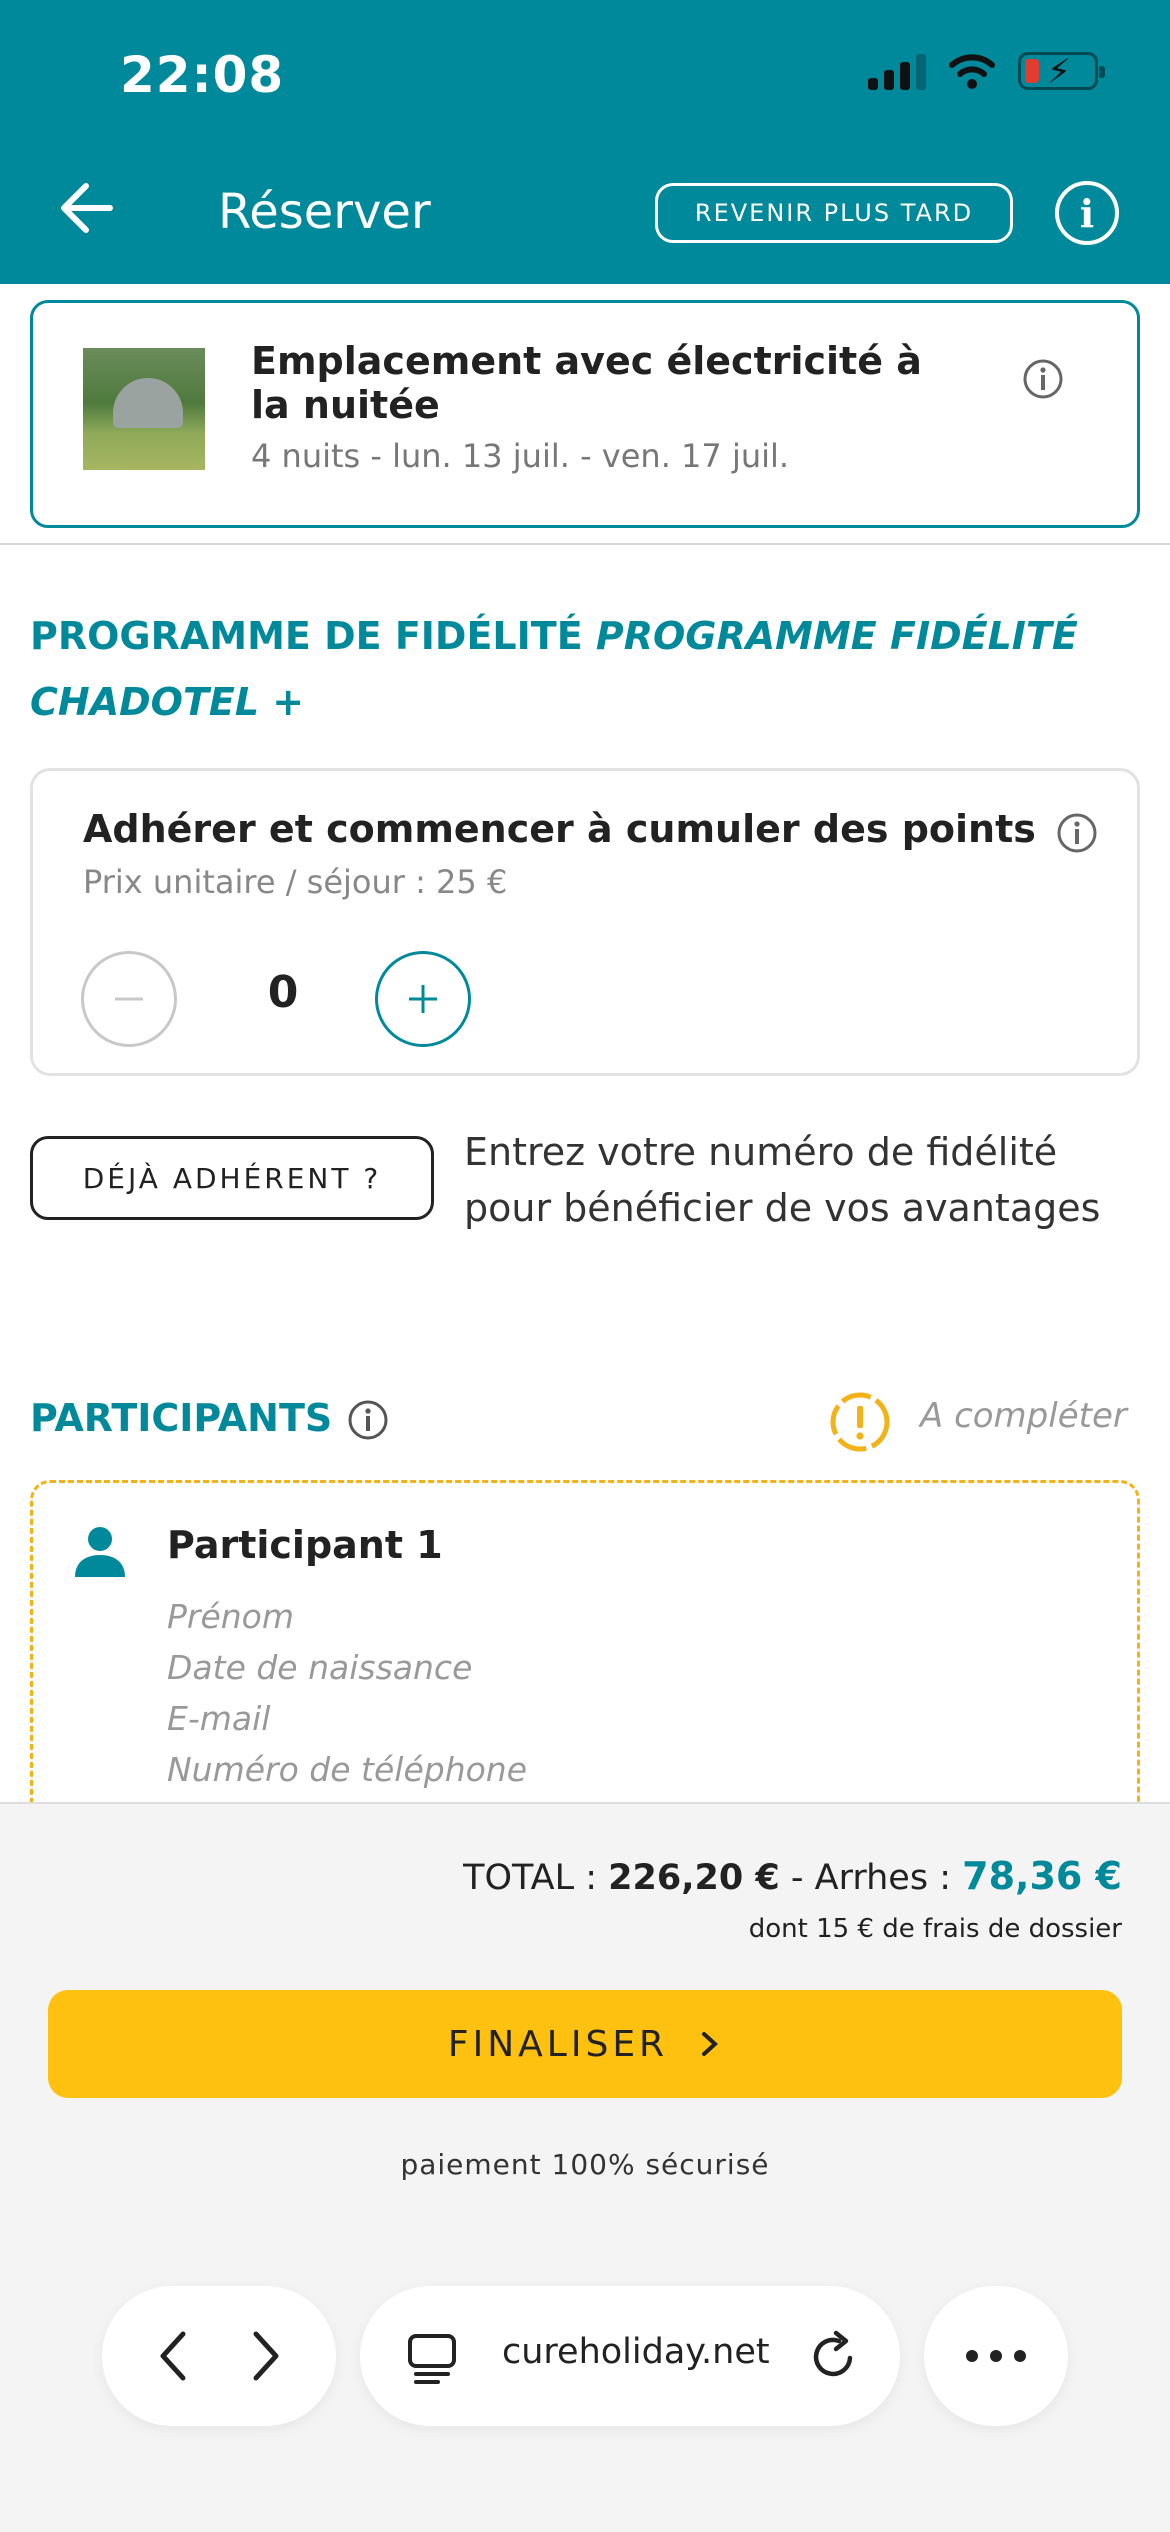  Describe the element at coordinates (1023, 1416) in the screenshot. I see `participants-status: A compléter` at that location.